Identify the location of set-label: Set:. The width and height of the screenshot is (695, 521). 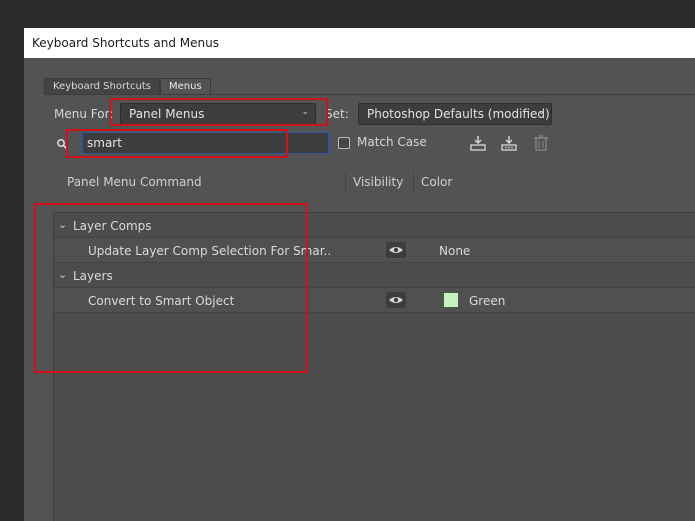
(337, 114).